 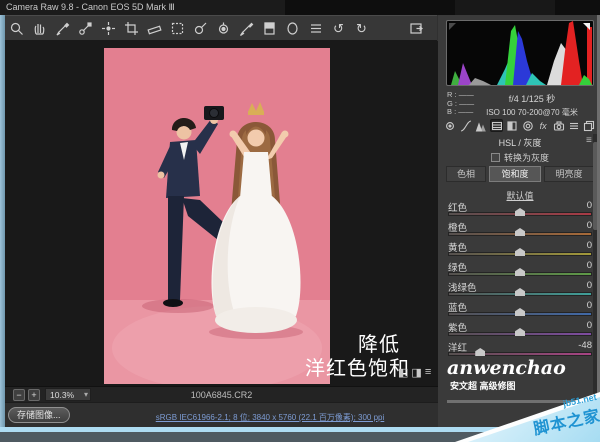 What do you see at coordinates (154, 28) in the screenshot?
I see `straighten-tool-icon` at bounding box center [154, 28].